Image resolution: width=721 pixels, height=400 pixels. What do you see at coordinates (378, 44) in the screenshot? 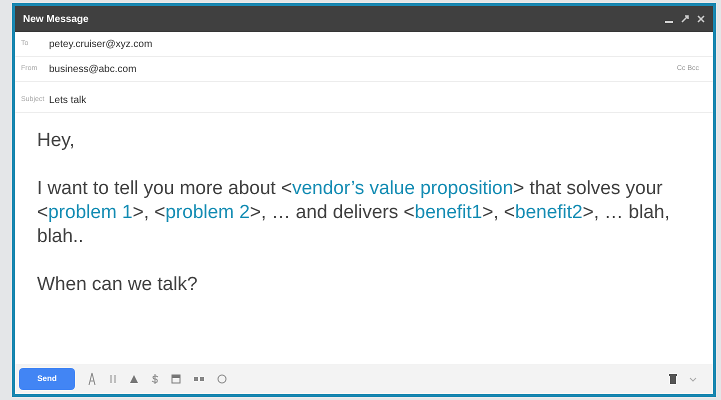
I see `field-value: petey.cruiser@xyz.com` at bounding box center [378, 44].